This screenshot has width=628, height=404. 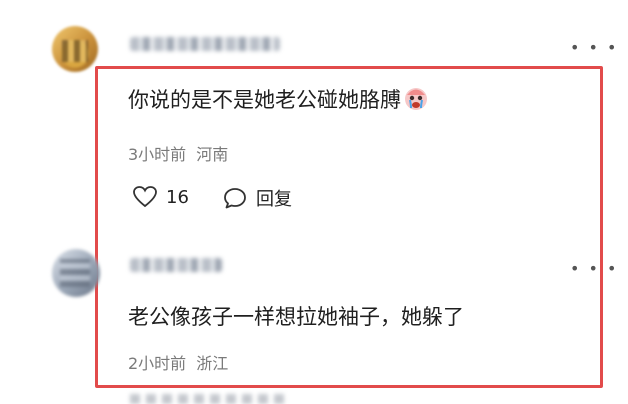 I want to click on comment-time: 2小时前, so click(x=157, y=363).